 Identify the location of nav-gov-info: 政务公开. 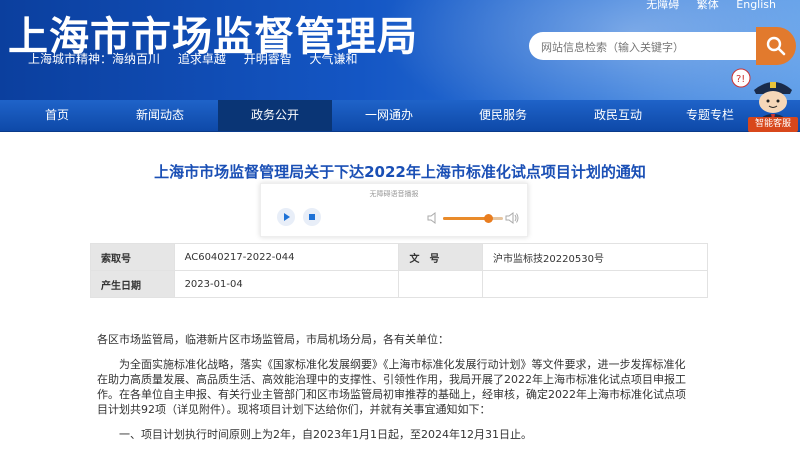
(275, 115).